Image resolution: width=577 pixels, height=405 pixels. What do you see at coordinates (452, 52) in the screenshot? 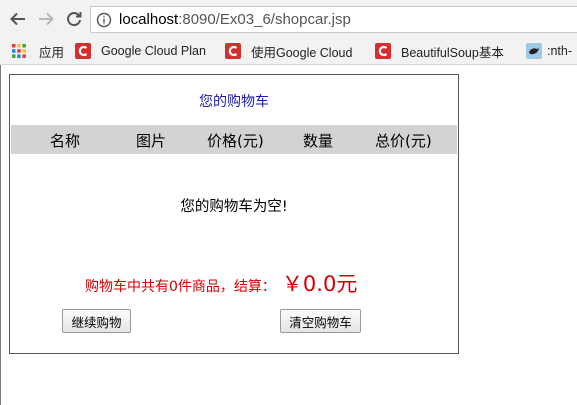
I see `bookmark-label: BeautifulSoup基本` at bounding box center [452, 52].